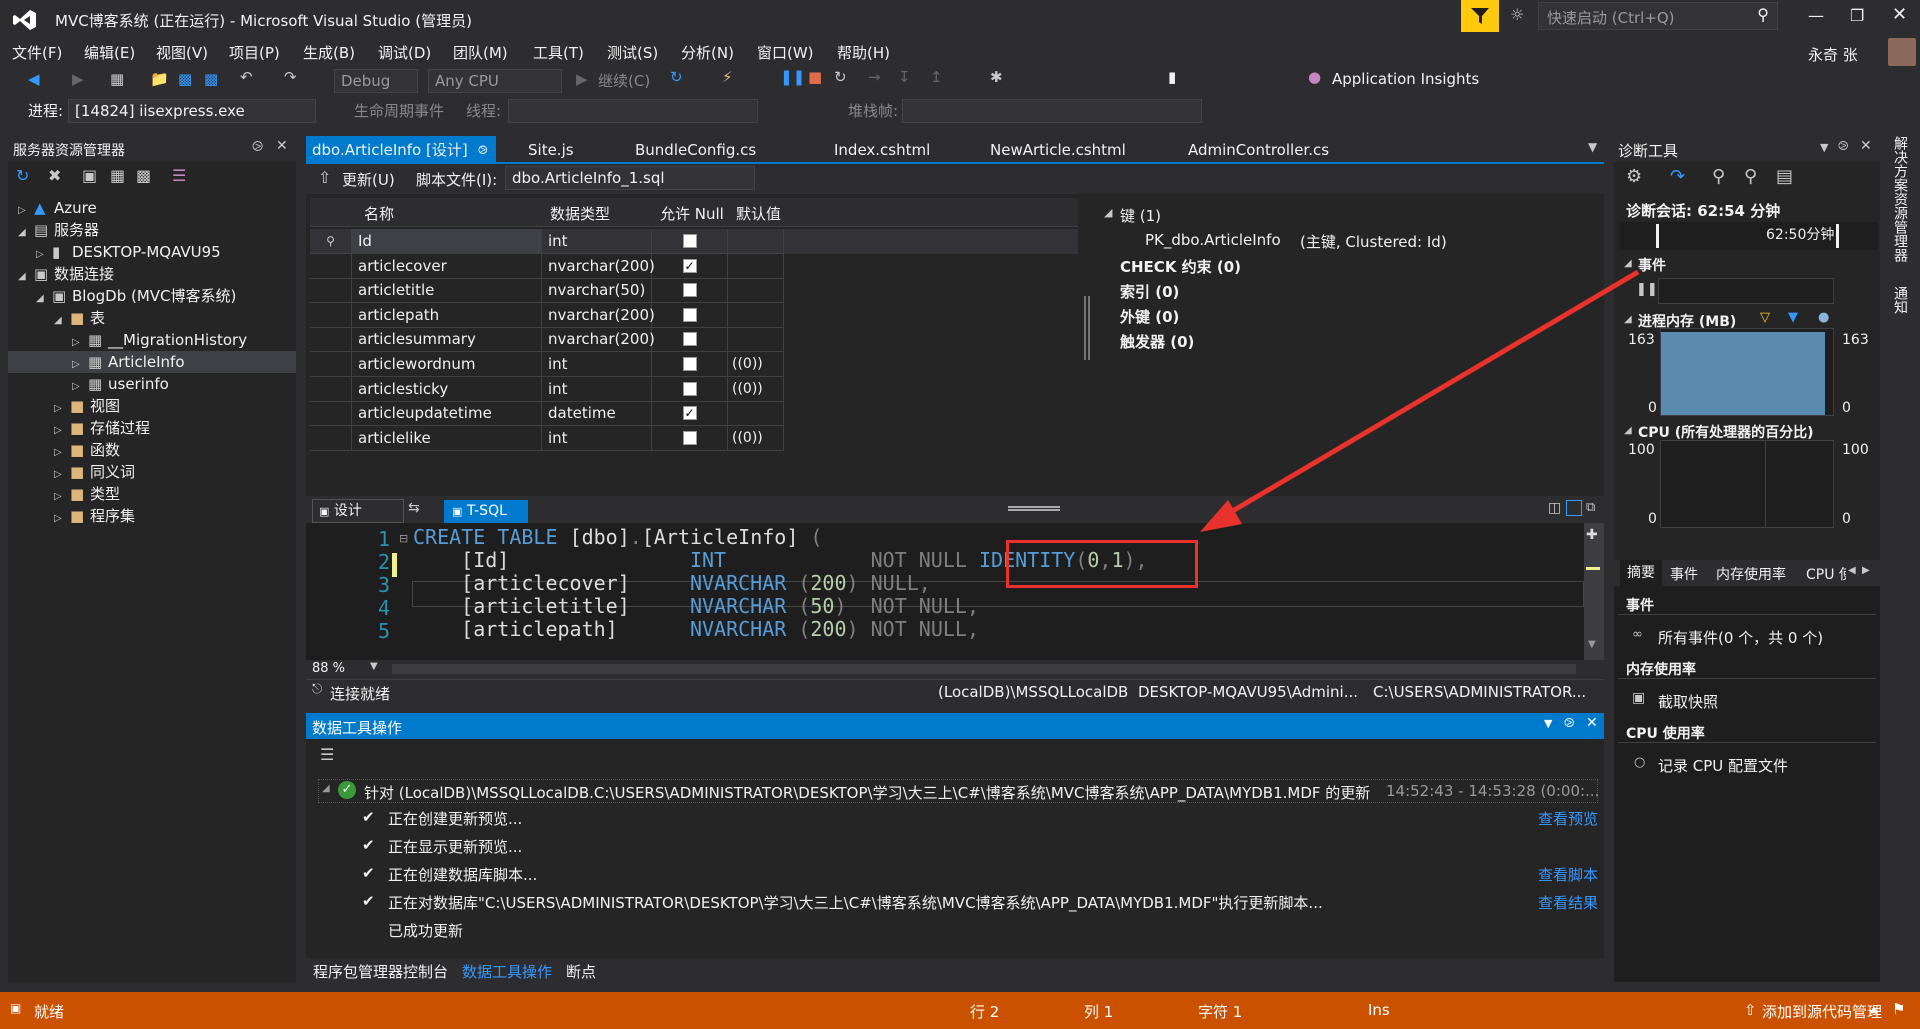 The height and width of the screenshot is (1029, 1920). I want to click on allow-null-checkbox-cell: ✓, so click(690, 414).